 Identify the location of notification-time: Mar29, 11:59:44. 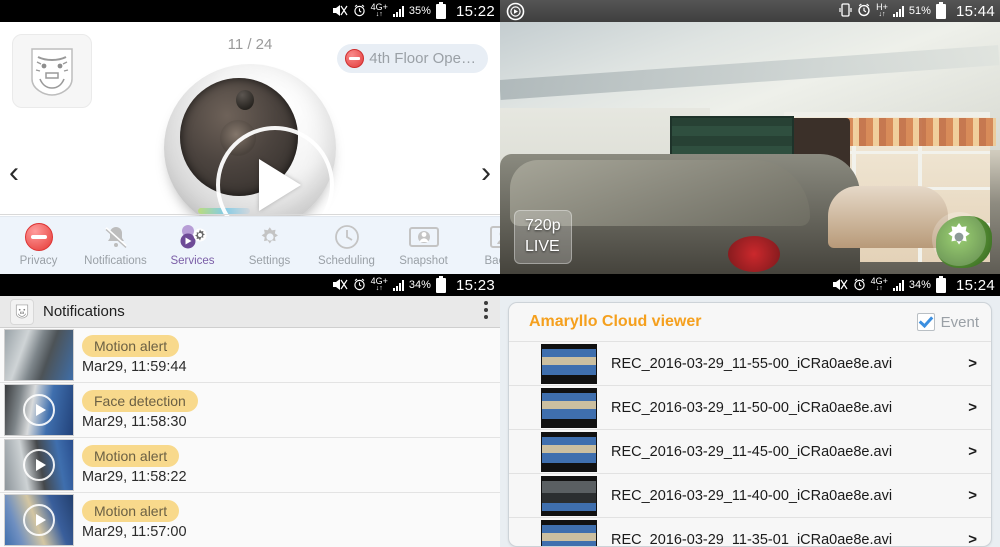
(134, 367).